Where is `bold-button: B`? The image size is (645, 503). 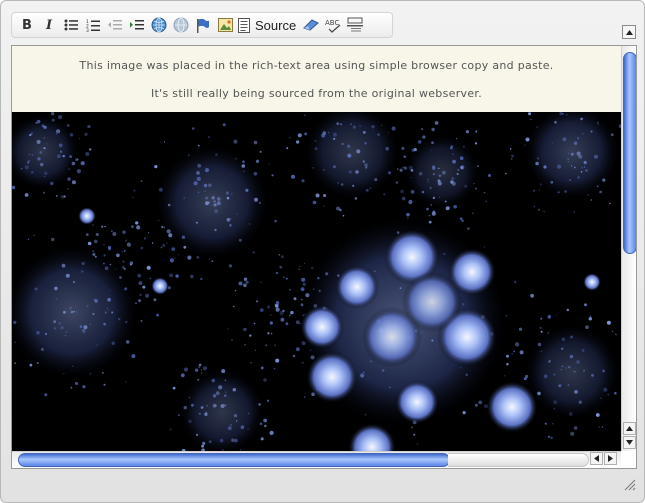
bold-button: B is located at coordinates (27, 25).